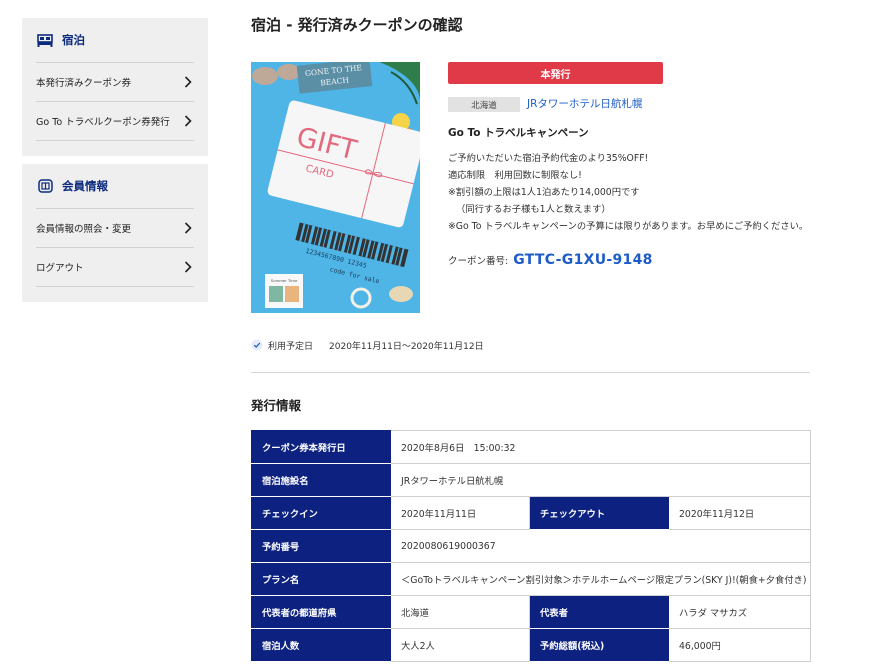 Image resolution: width=880 pixels, height=665 pixels. I want to click on postcard: Summer Time, so click(284, 291).